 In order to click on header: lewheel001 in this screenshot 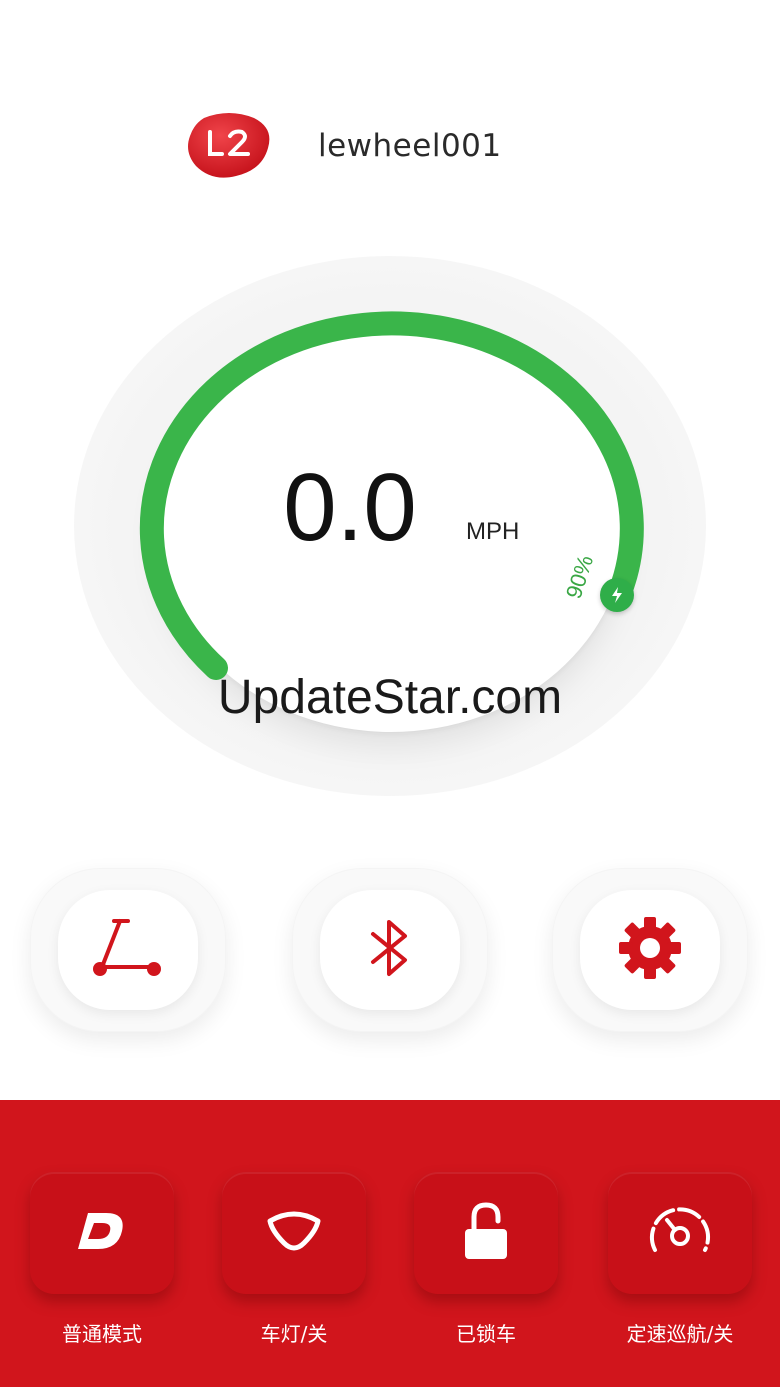, I will do `click(390, 148)`.